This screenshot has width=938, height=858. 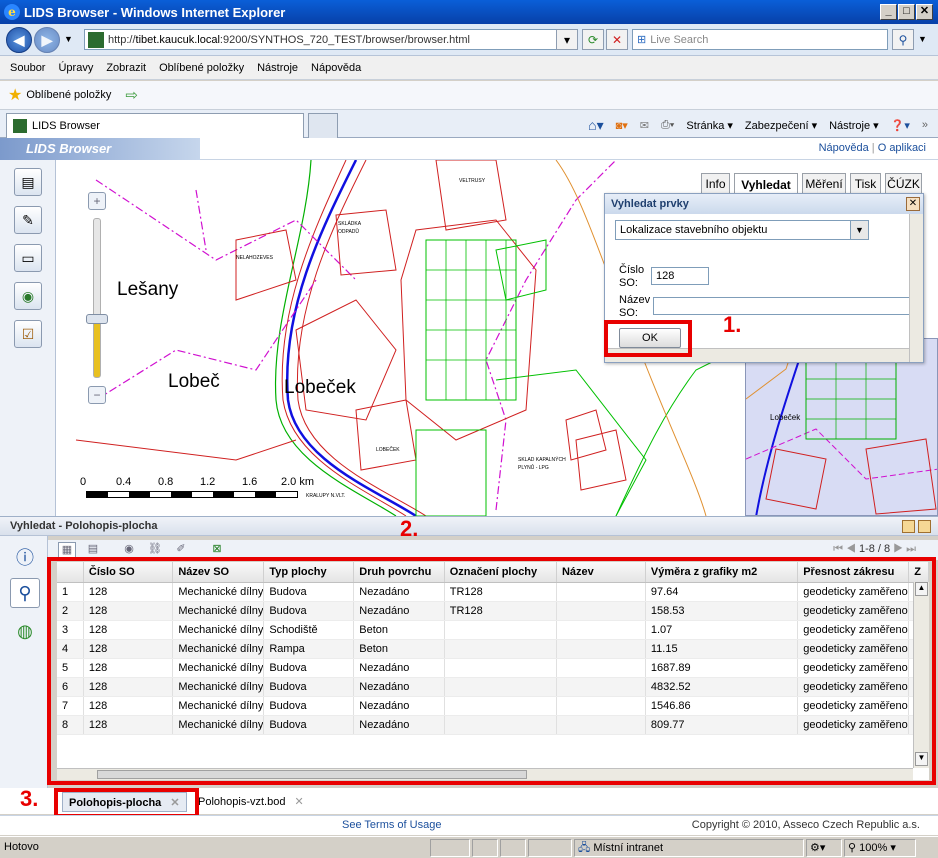 I want to click on search-dialog-title: Vyhledat prvky, so click(x=764, y=204).